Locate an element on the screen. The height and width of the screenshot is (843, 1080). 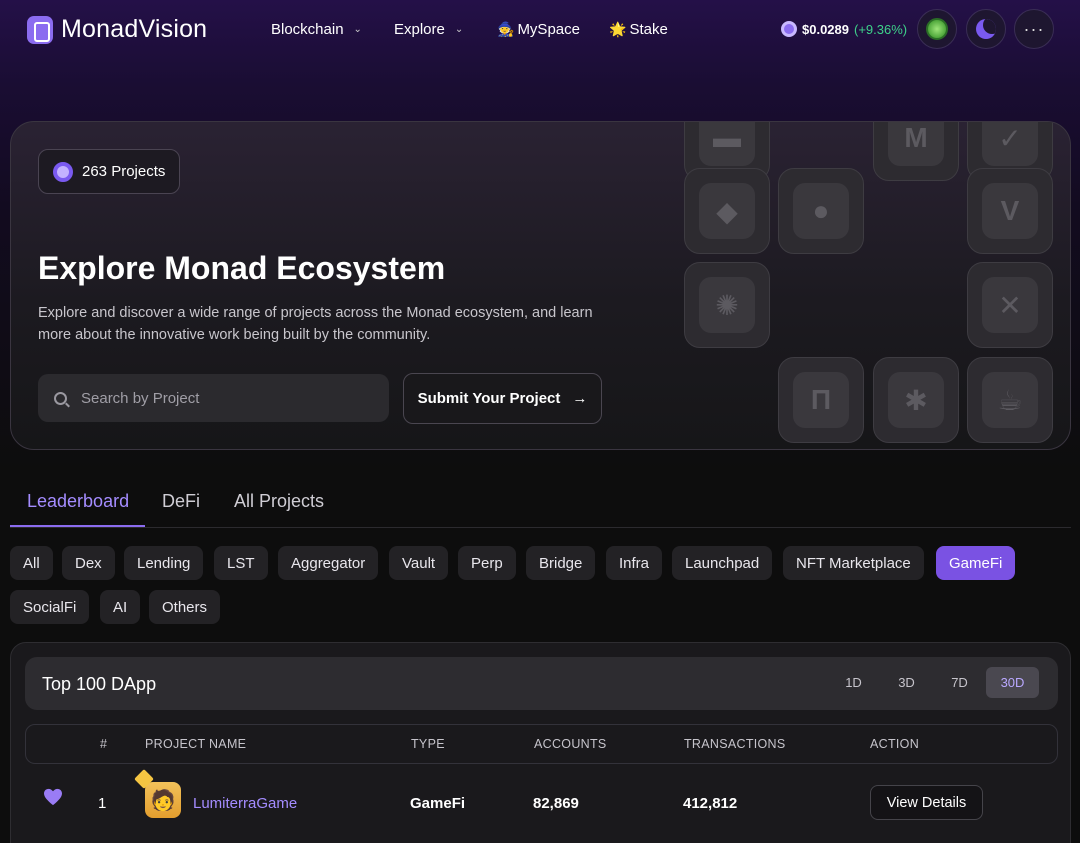
category-chip: AI is located at coordinates (120, 607).